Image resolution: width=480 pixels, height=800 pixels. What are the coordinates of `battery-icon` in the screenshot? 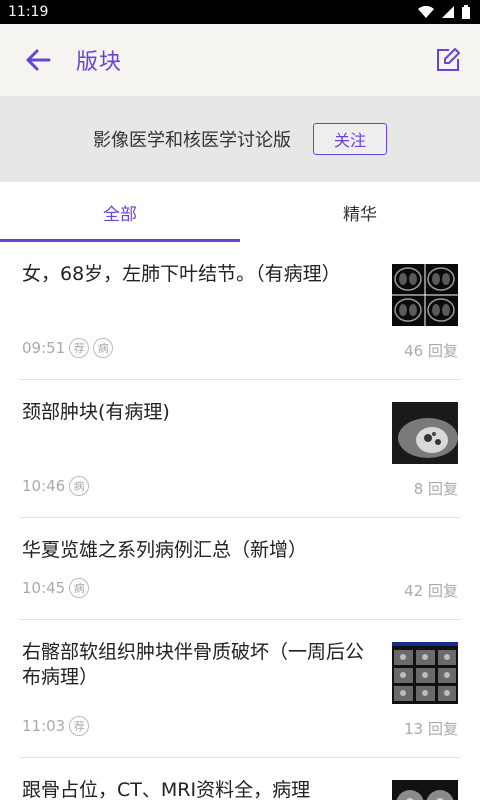 It's located at (466, 12).